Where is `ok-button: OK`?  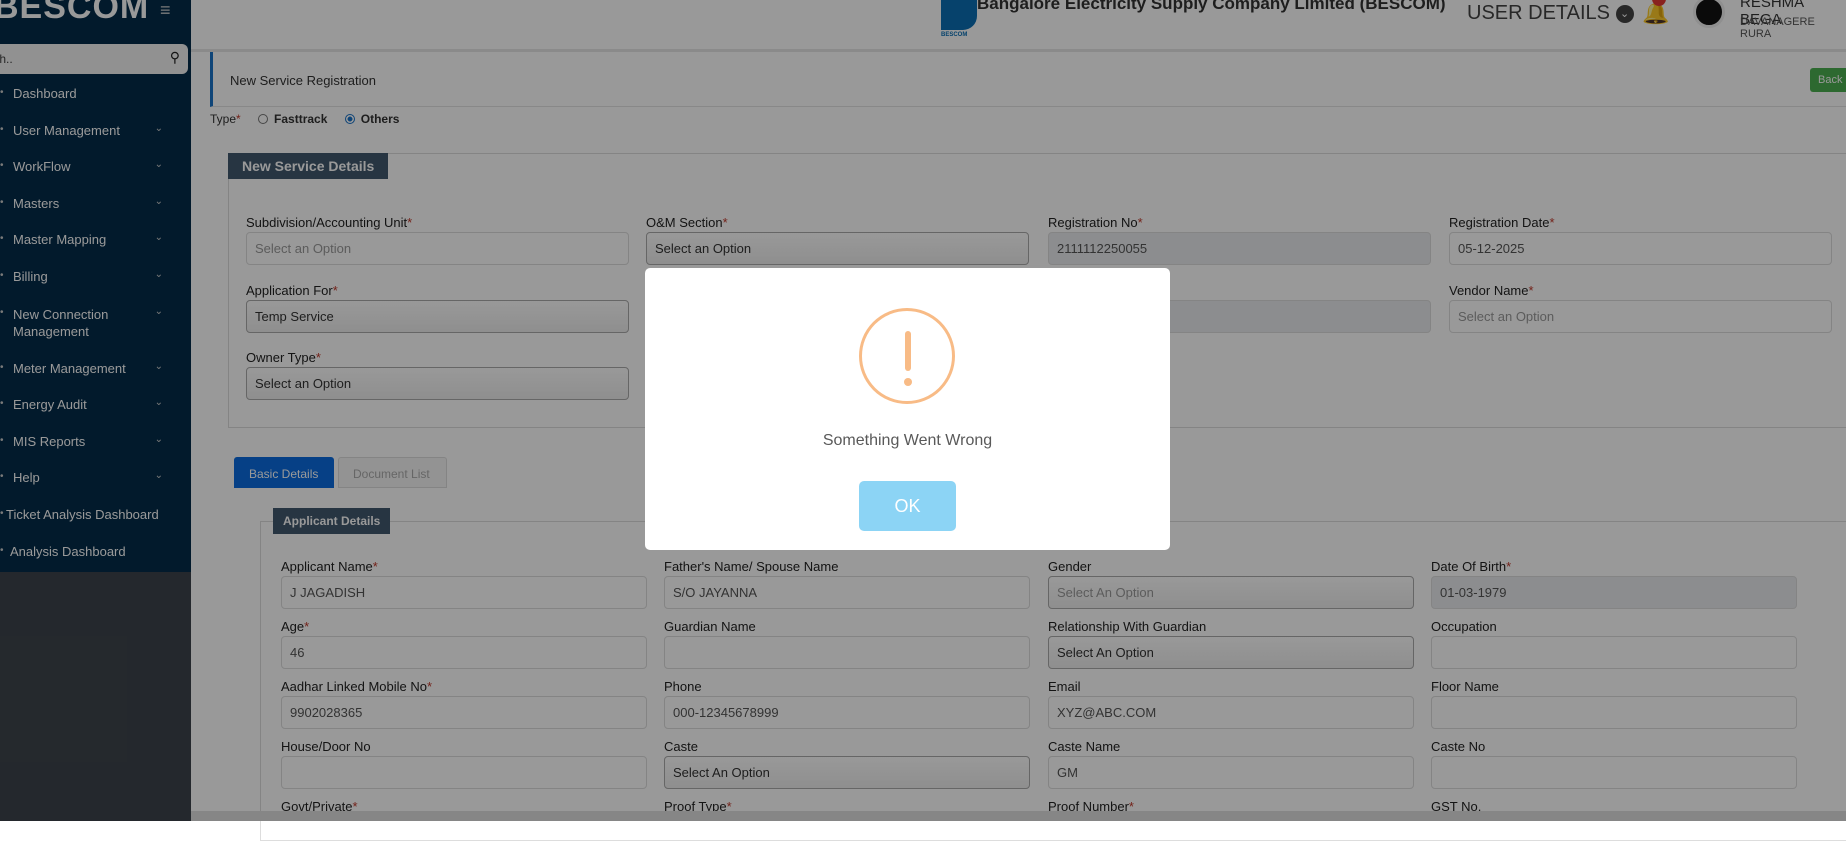 ok-button: OK is located at coordinates (907, 506).